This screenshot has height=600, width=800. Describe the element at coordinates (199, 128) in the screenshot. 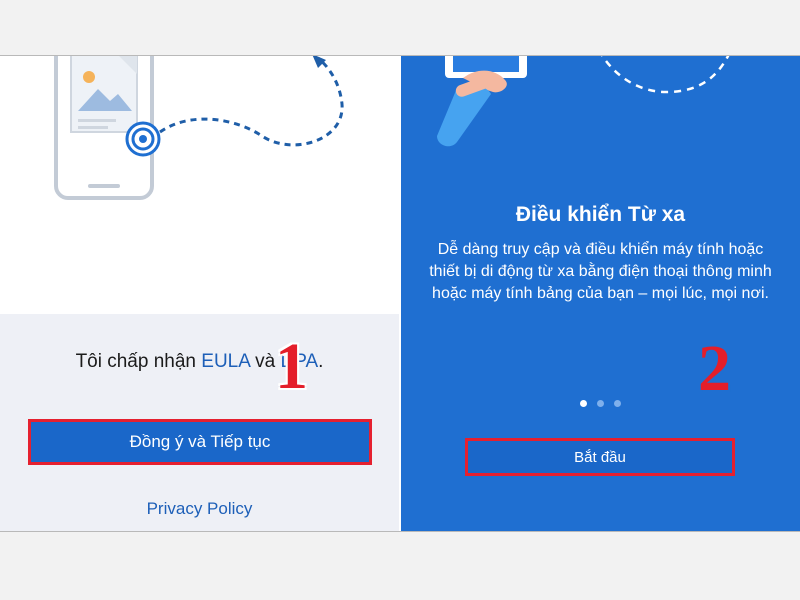

I see `phone-illustration` at that location.